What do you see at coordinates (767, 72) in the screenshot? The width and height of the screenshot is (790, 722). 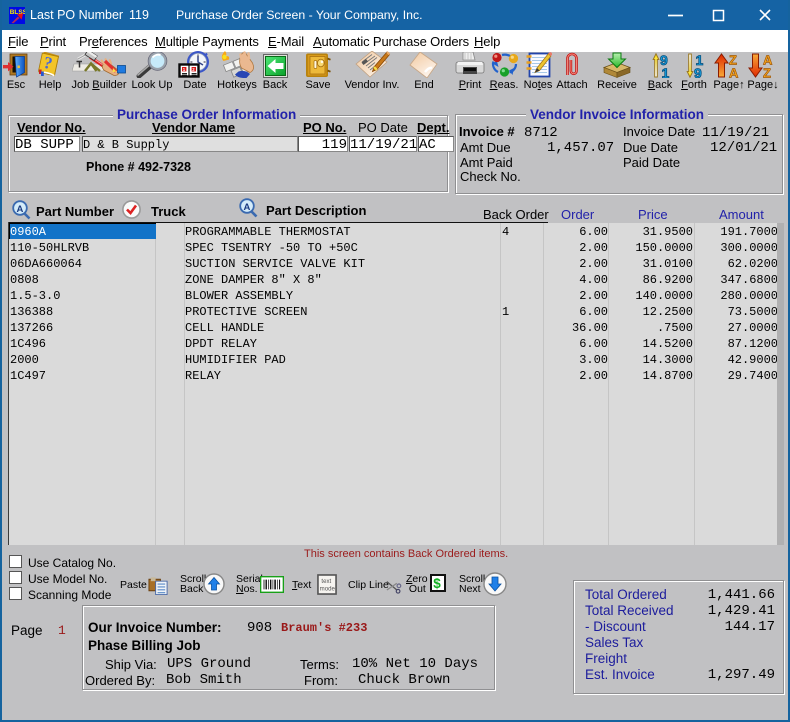 I see `svg-text: Z` at bounding box center [767, 72].